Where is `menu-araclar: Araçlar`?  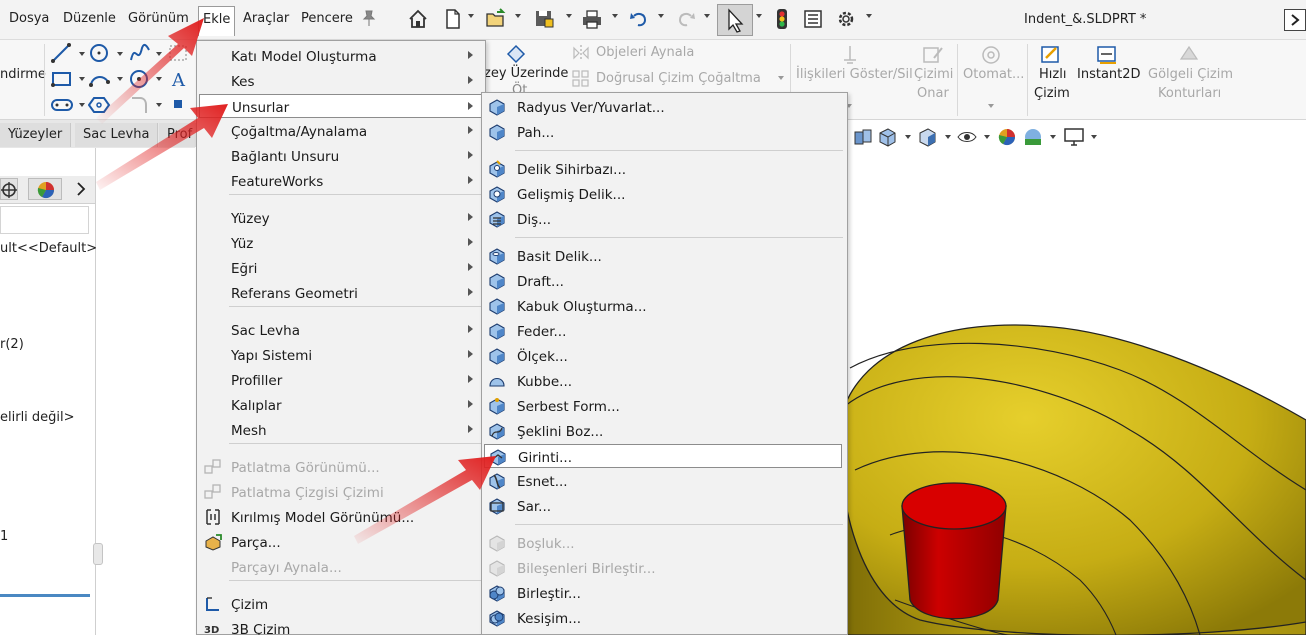
menu-araclar: Araçlar is located at coordinates (266, 18).